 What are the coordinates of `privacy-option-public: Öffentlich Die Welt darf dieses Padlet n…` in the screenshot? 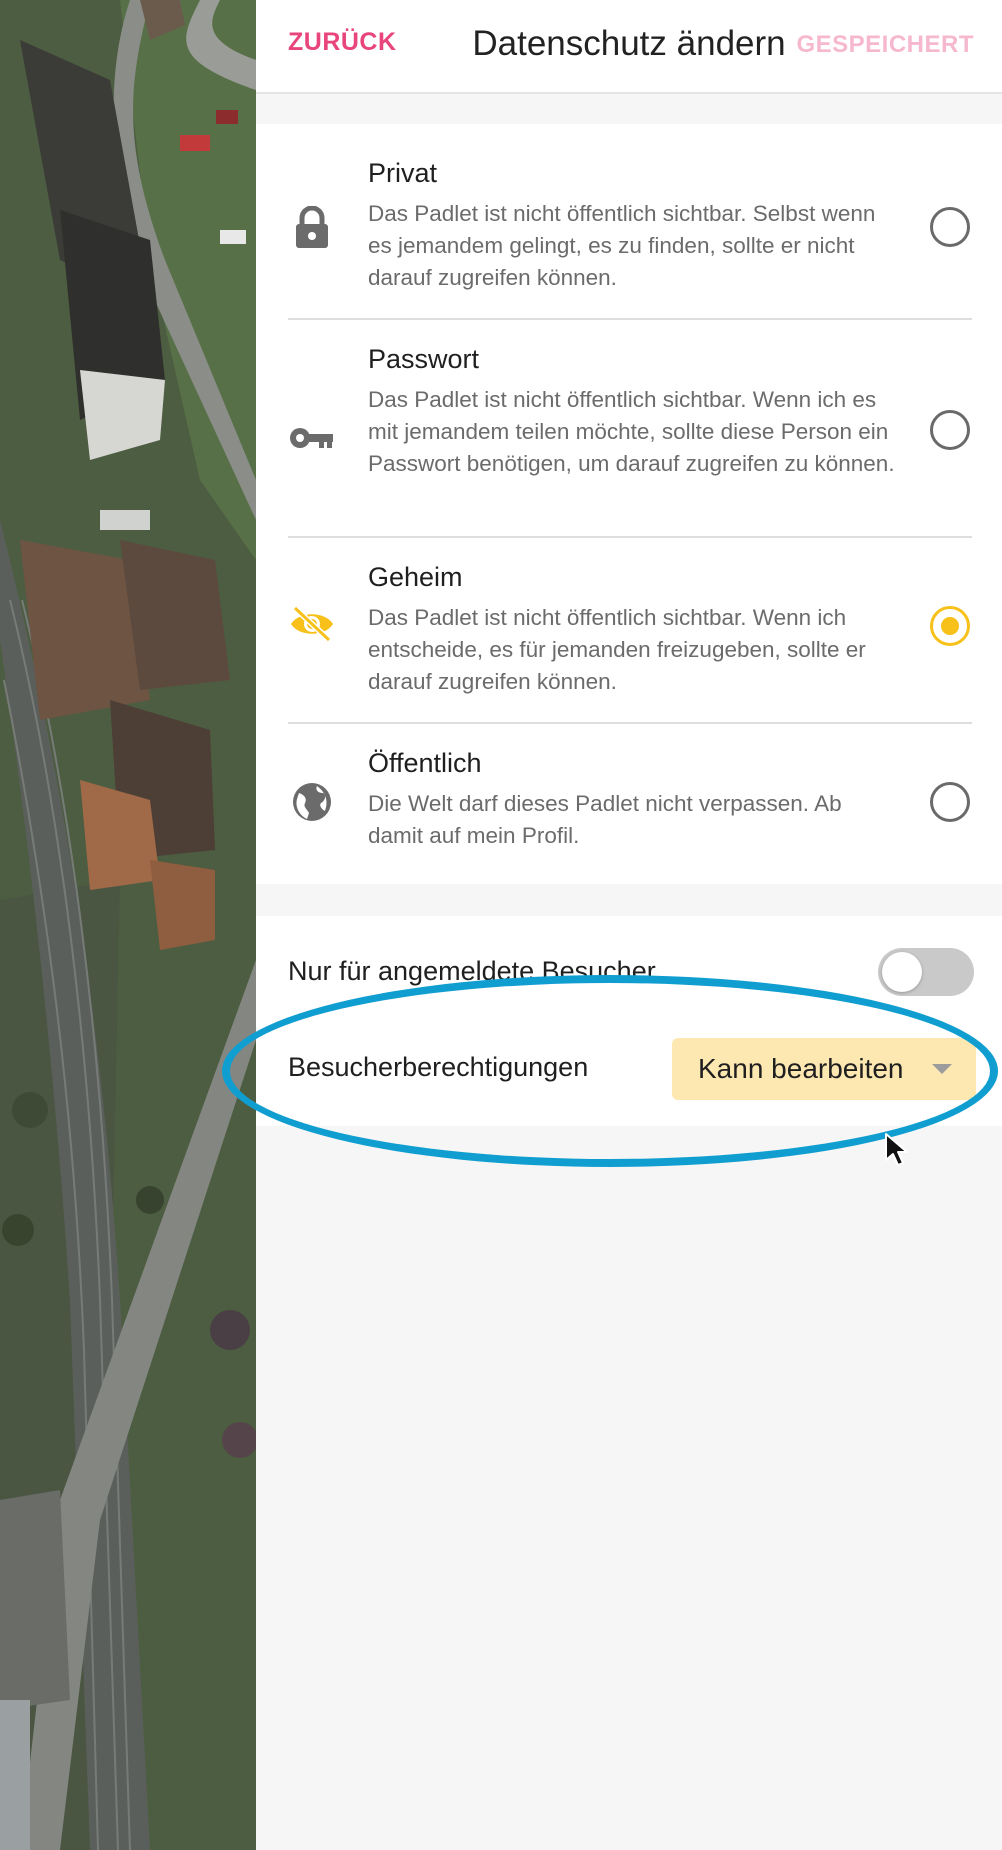 It's located at (630, 803).